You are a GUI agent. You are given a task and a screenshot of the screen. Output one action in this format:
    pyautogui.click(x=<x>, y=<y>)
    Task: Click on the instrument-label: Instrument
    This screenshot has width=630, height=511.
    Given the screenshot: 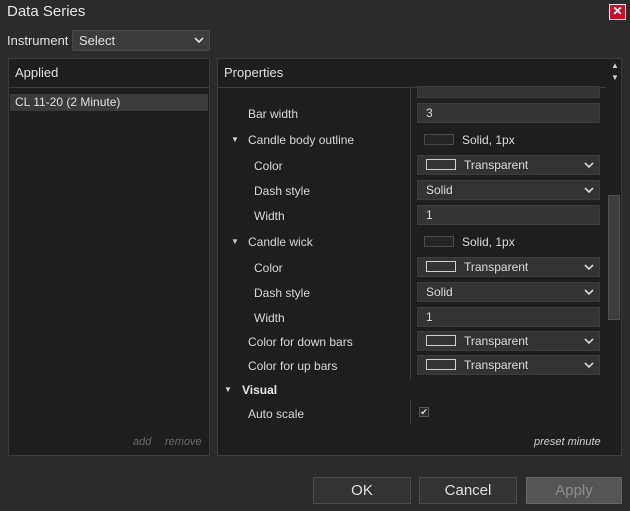 What is the action you would take?
    pyautogui.click(x=38, y=40)
    